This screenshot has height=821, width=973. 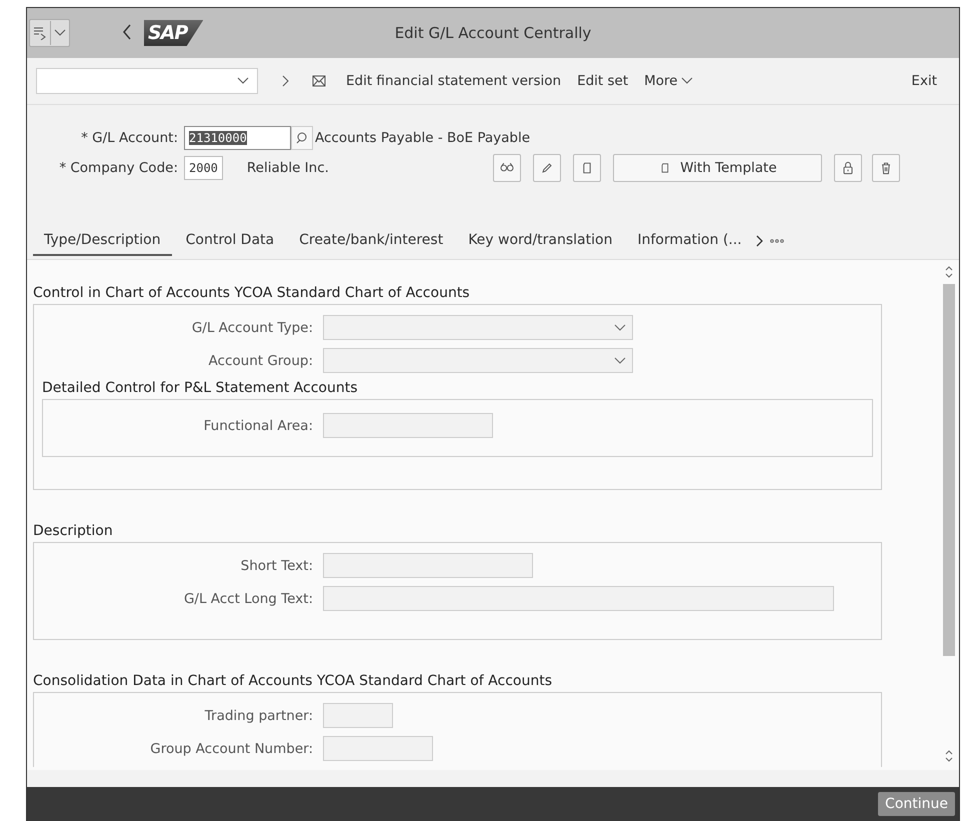 What do you see at coordinates (717, 168) in the screenshot?
I see `with-template-button: With Template` at bounding box center [717, 168].